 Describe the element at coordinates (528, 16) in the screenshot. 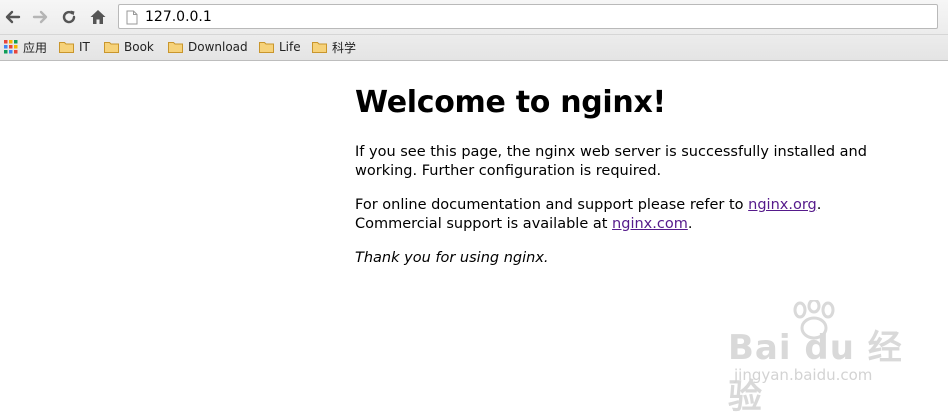

I see `address-bar: 127.0.0.1` at that location.